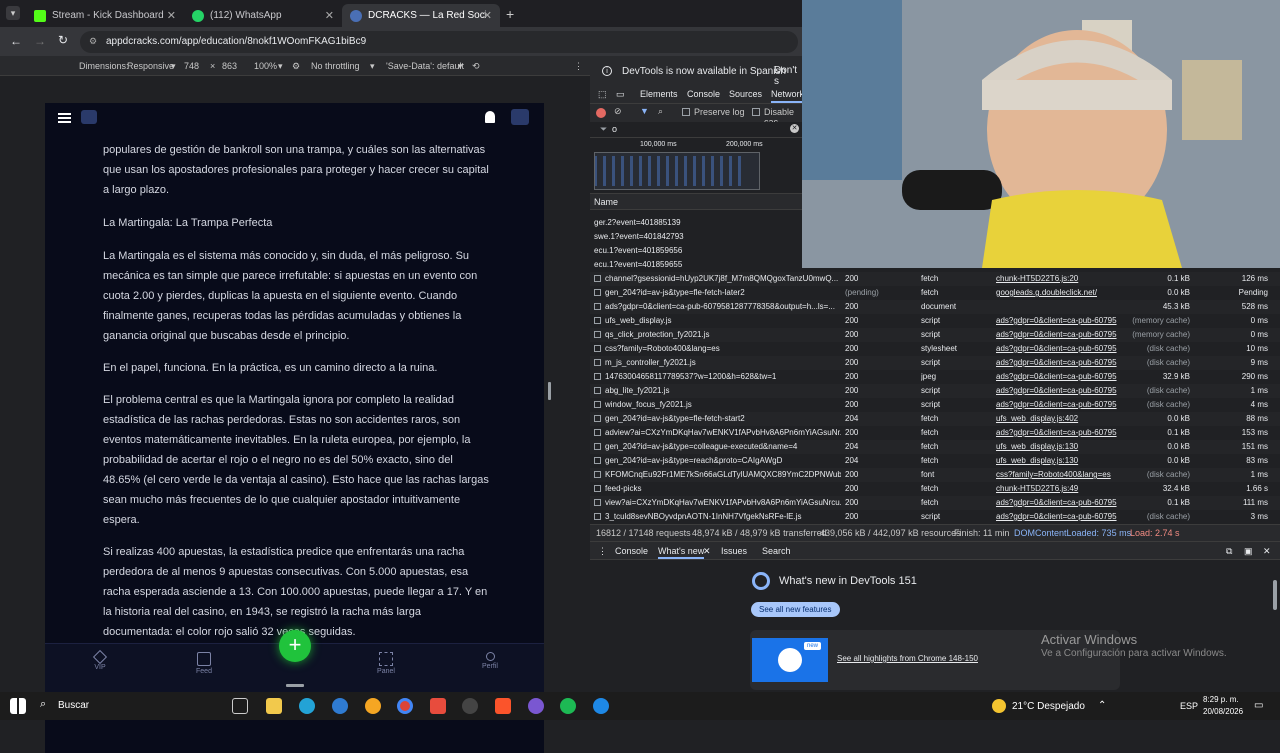 The image size is (1280, 753). Describe the element at coordinates (631, 551) in the screenshot. I see `drawer-tab-console: Console` at that location.